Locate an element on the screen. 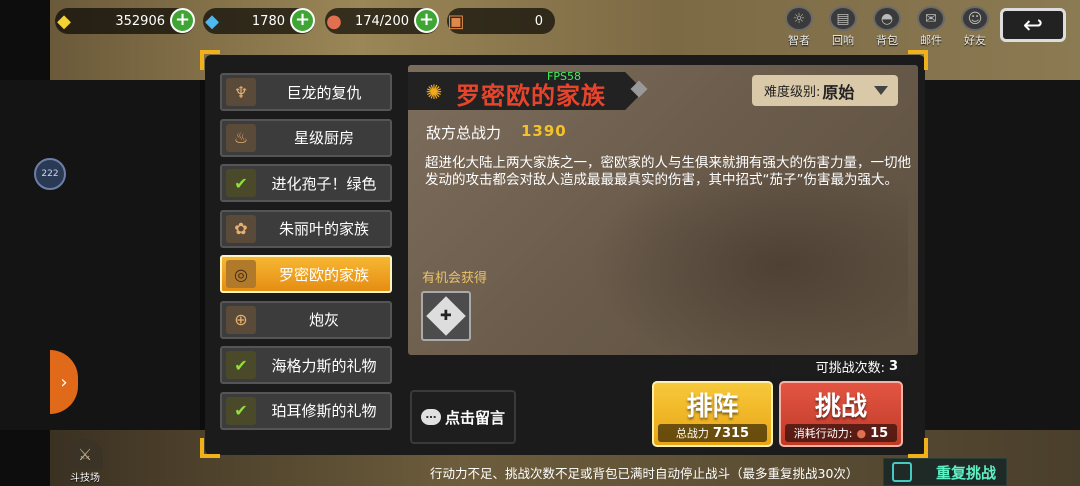  mail-label: 邮件 is located at coordinates (931, 40).